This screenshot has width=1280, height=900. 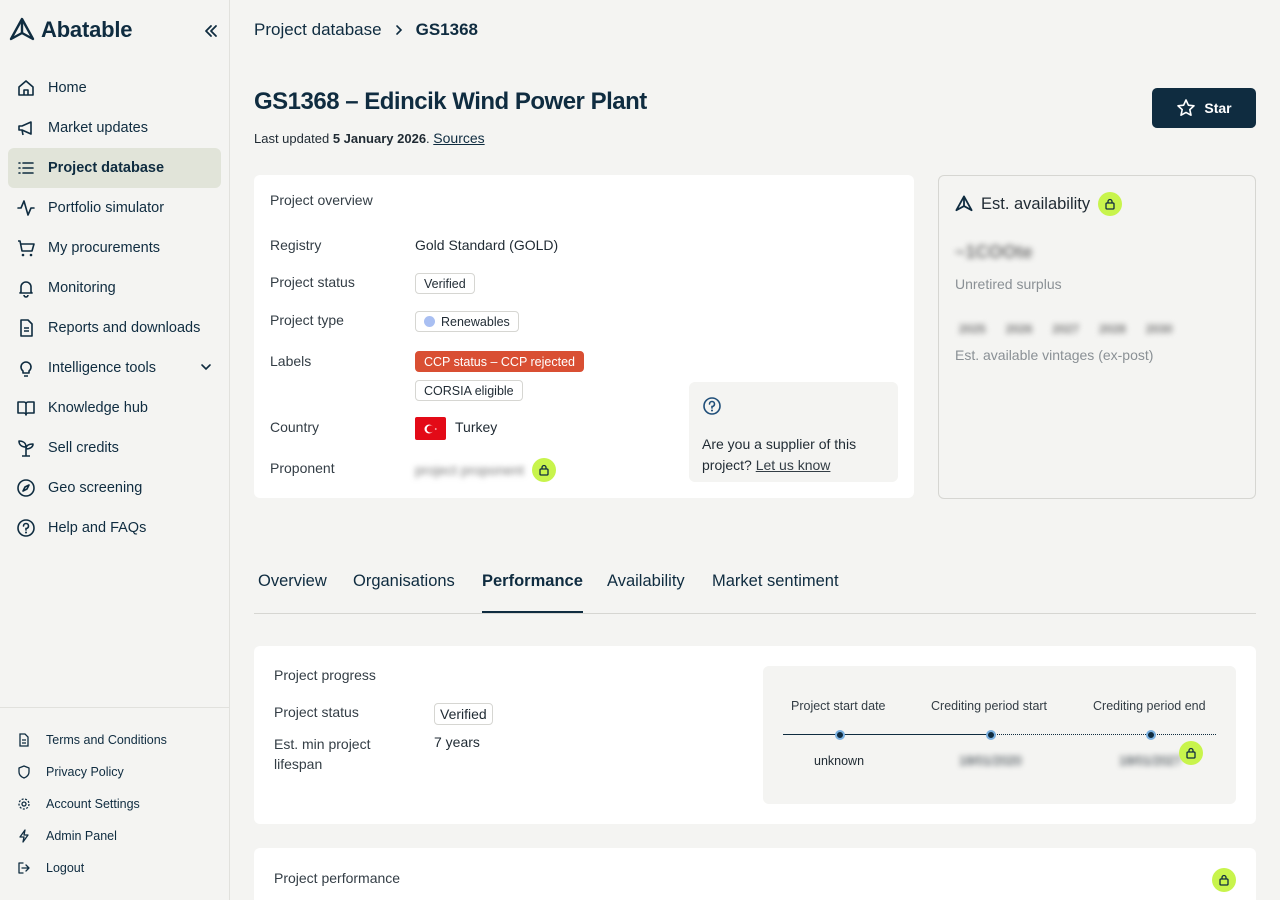 I want to click on timeline-credit-start-label: Crediting period start, so click(x=989, y=706).